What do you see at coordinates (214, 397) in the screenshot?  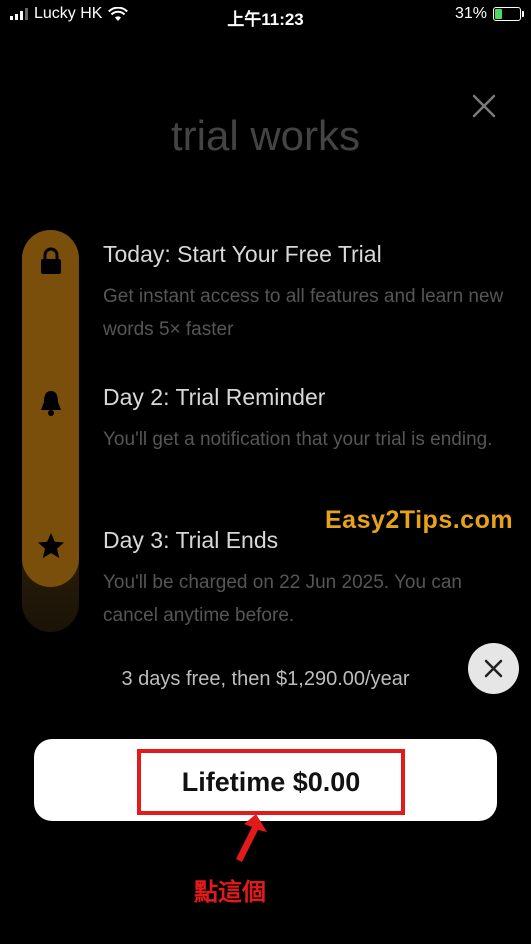 I see `step-2-title: Day 2: Trial Reminder` at bounding box center [214, 397].